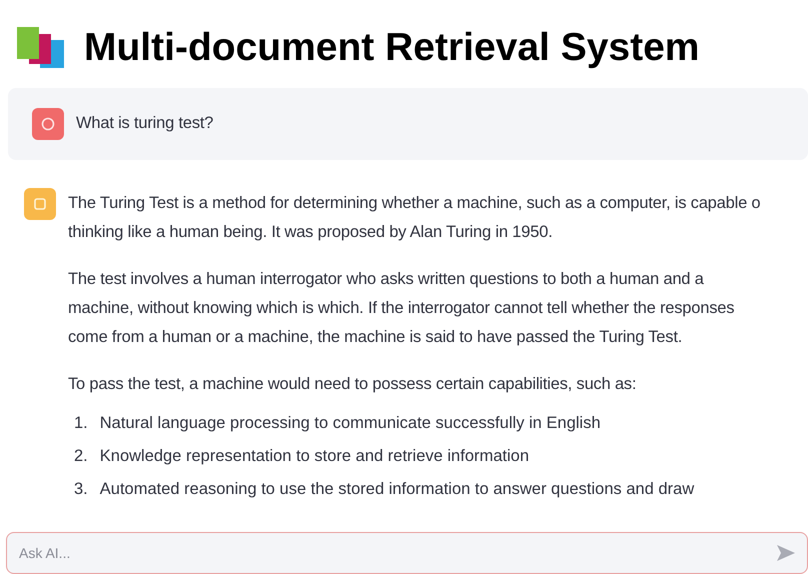 The image size is (808, 574). What do you see at coordinates (414, 218) in the screenshot?
I see `message-text: The Turing Test is a method for determining whether a machine, such as a computer, is capable o thinking like a human being. It was proposed by Alan Turing in 1950.` at bounding box center [414, 218].